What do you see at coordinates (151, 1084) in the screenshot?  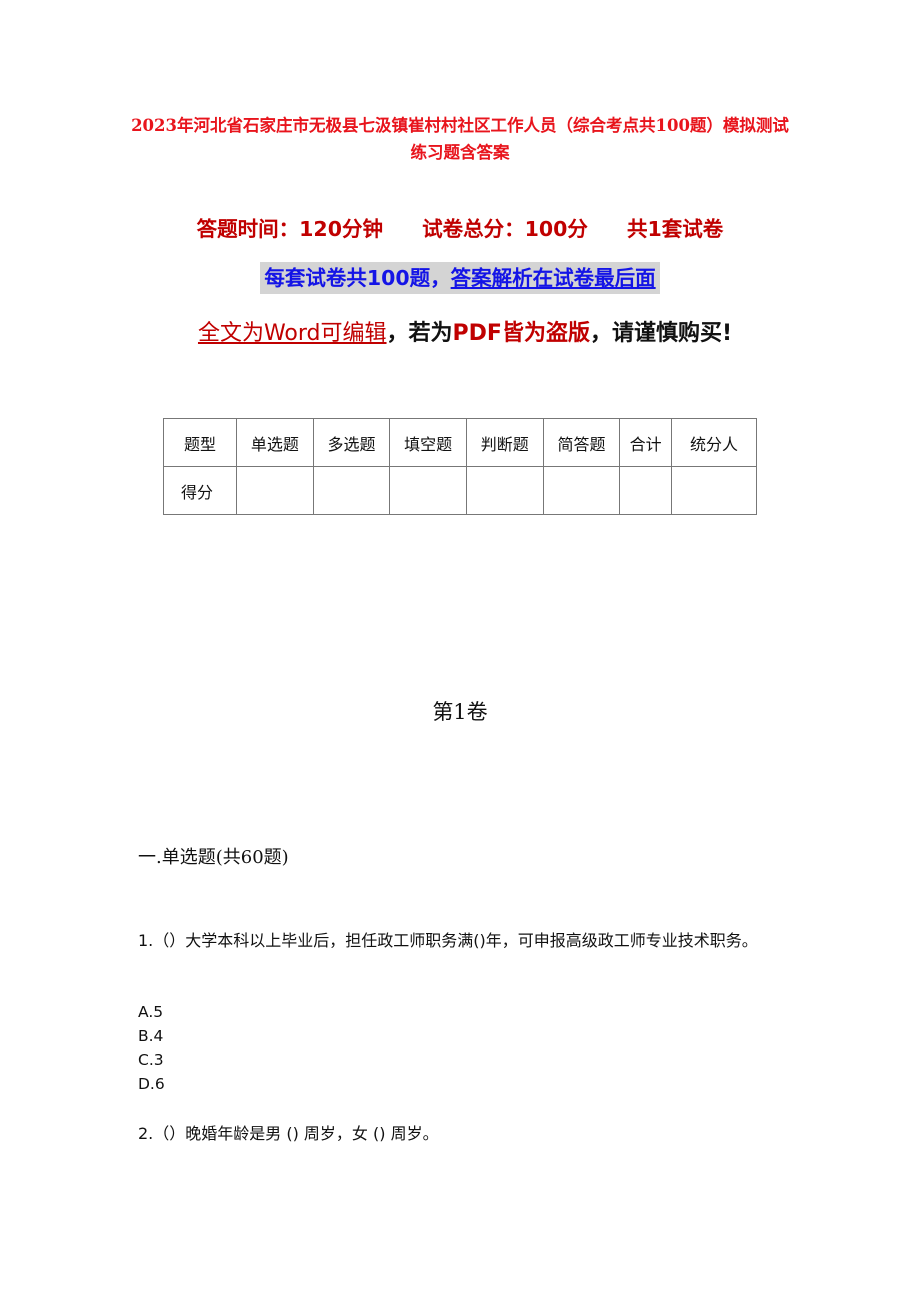 I see `question-1-option-d: D.6` at bounding box center [151, 1084].